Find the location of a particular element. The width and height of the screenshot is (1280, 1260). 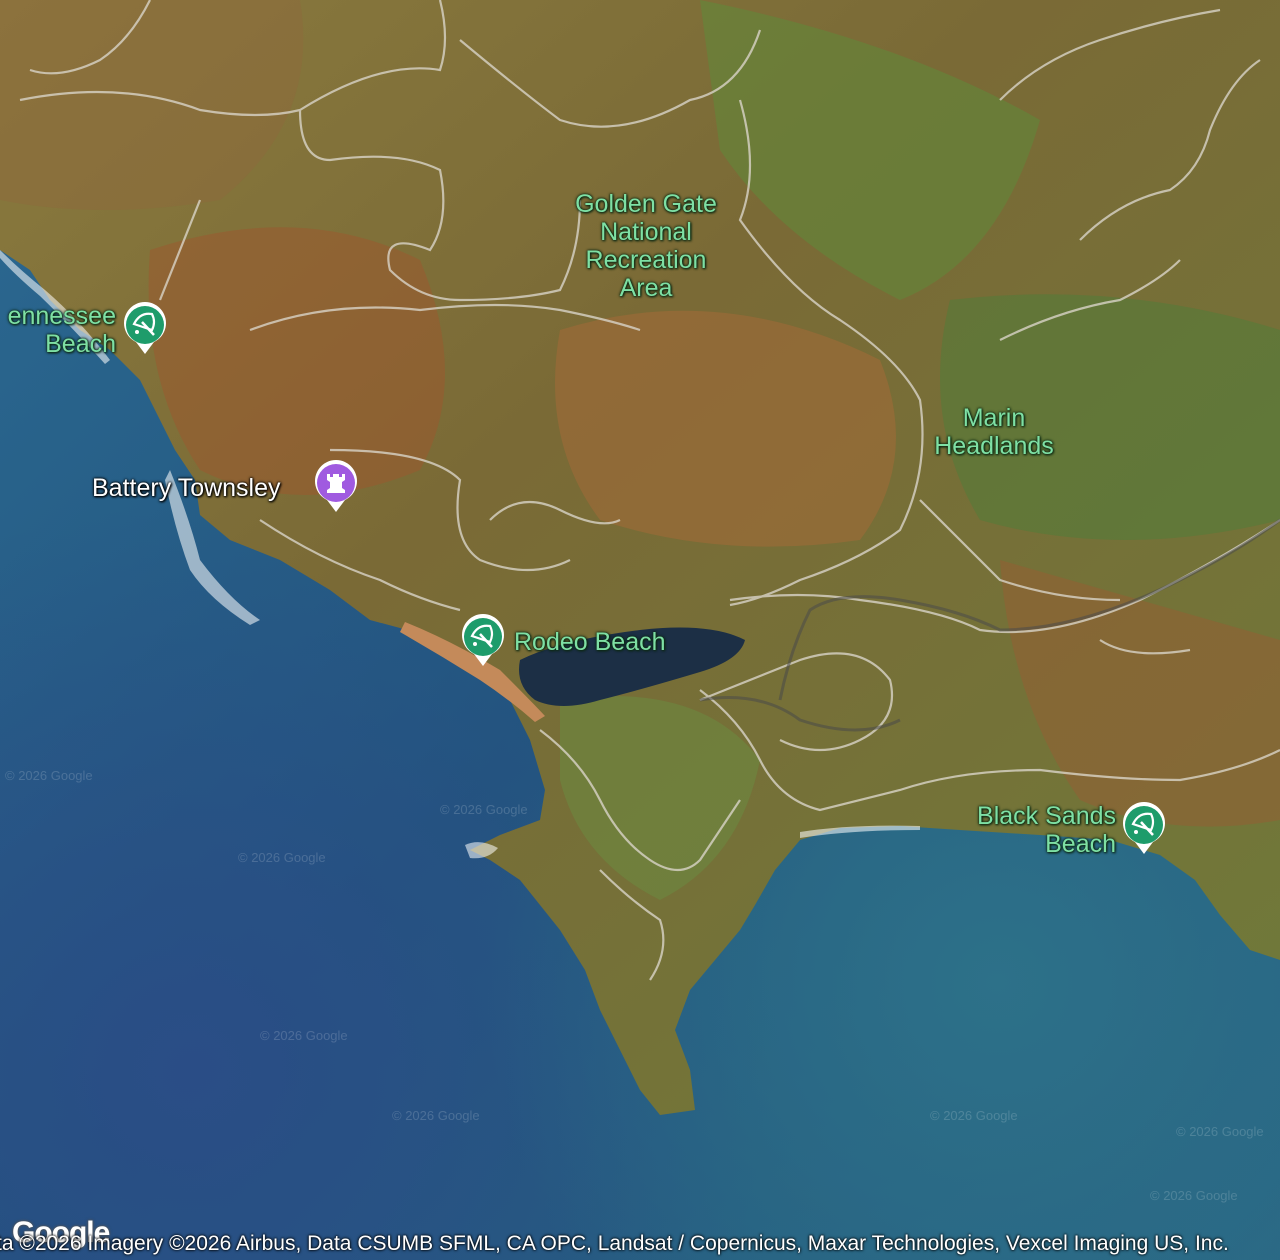

place-label-black-sands-beach: Black Sands Beach is located at coordinates (1037, 830).